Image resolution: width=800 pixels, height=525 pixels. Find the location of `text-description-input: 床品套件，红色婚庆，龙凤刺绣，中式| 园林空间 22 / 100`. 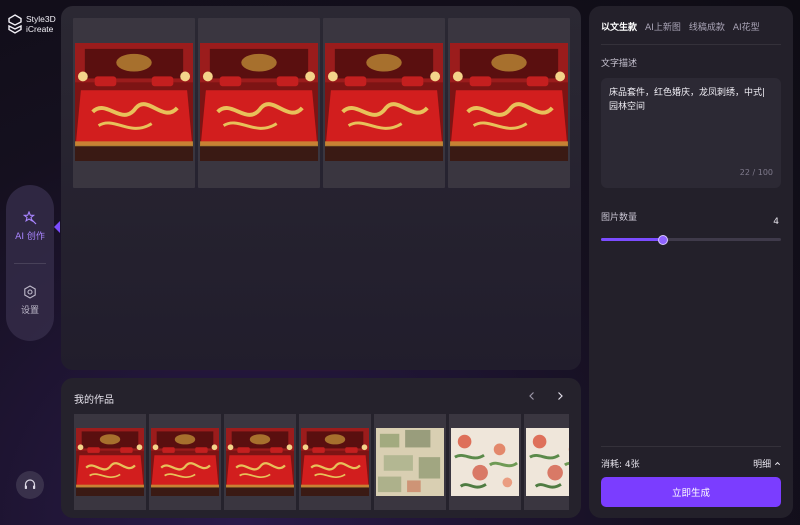

text-description-input: 床品套件，红色婚庆，龙凤刺绣，中式| 园林空间 22 / 100 is located at coordinates (691, 133).